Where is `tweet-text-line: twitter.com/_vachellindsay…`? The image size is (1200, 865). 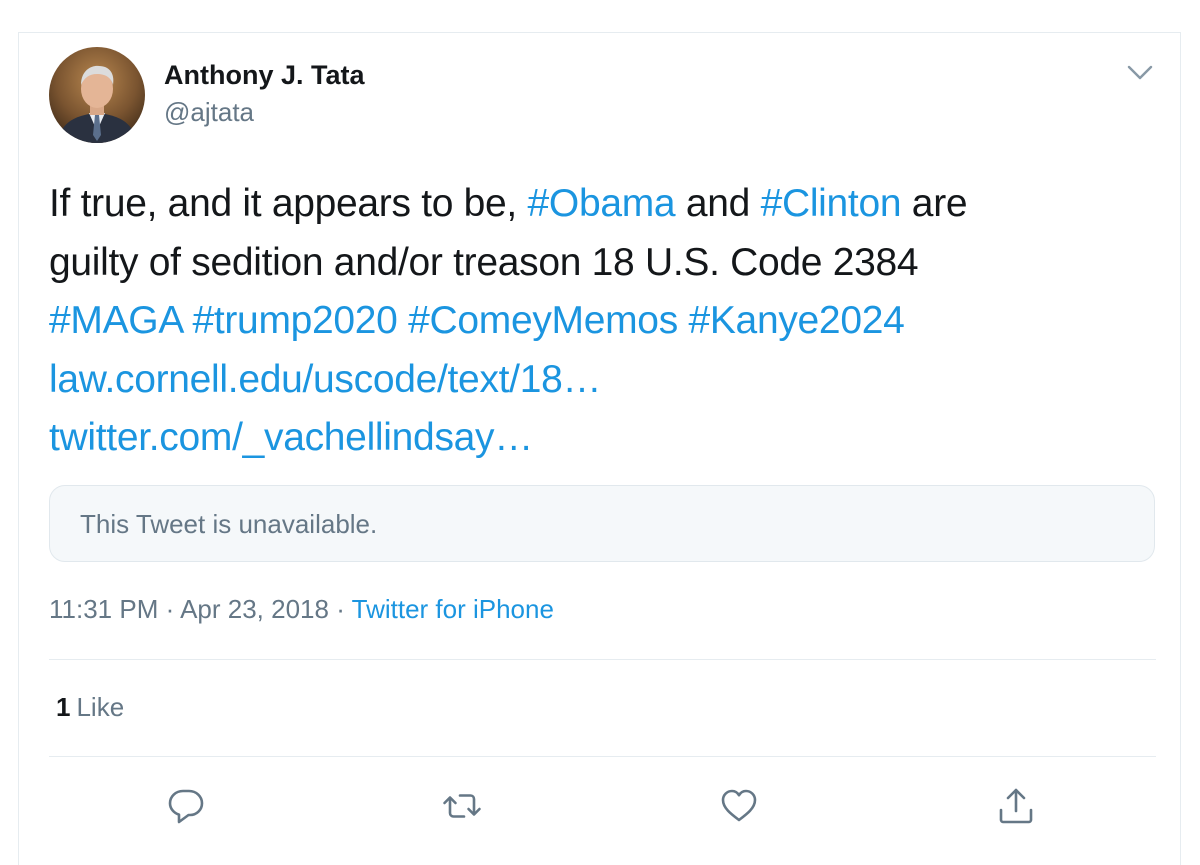 tweet-text-line: twitter.com/_vachellindsay… is located at coordinates (599, 438).